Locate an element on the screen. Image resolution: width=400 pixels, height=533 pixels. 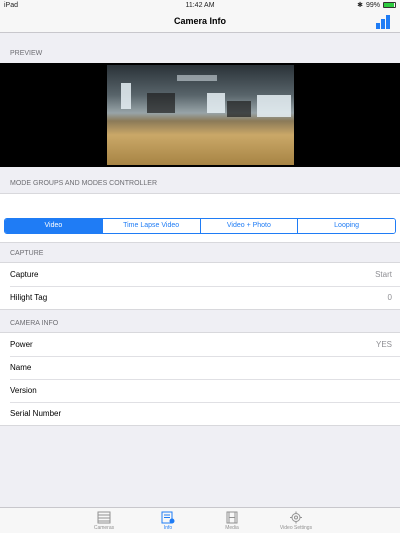
version-row: Version is located at coordinates (200, 390).